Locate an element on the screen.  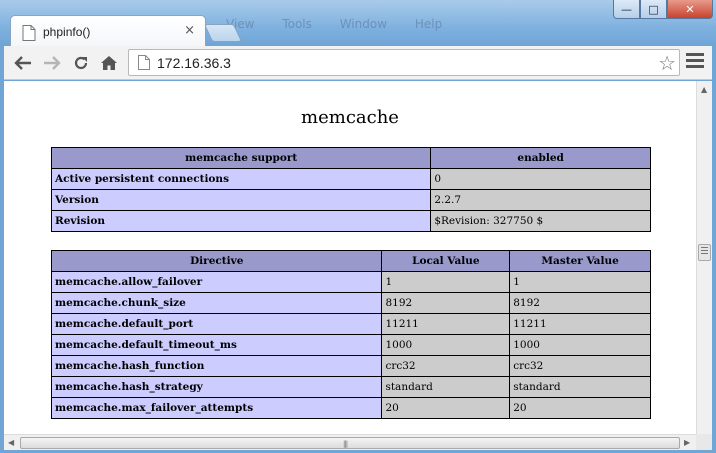
local-value: crc32 is located at coordinates (446, 366).